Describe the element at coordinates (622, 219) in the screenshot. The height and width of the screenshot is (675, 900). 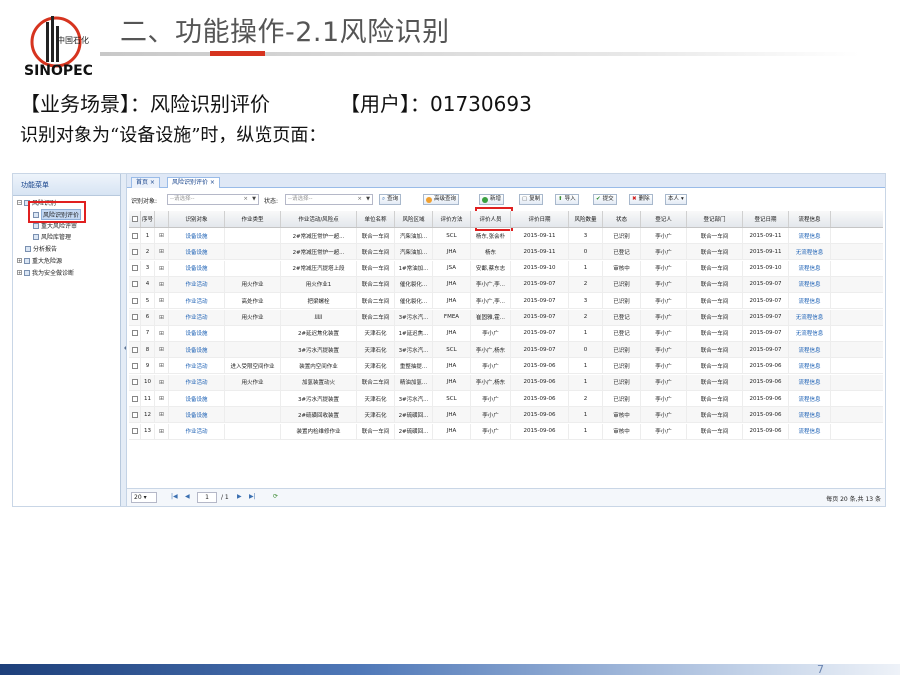
I see `column-header-status: 状态` at that location.